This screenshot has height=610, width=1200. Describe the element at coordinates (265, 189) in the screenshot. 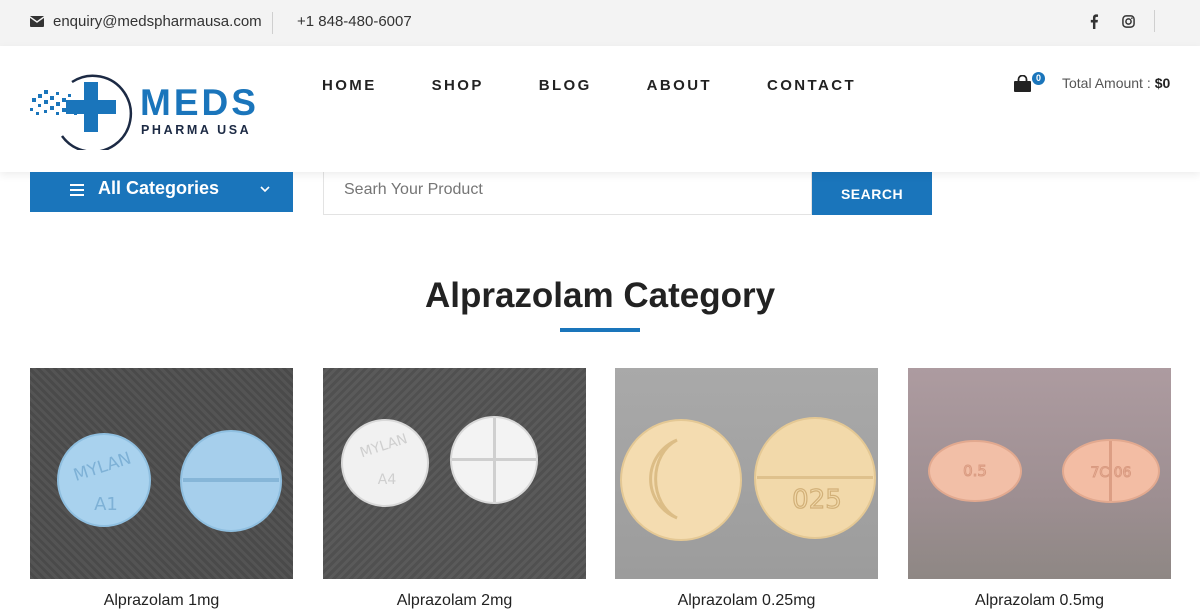

I see `chevron-down-icon` at that location.